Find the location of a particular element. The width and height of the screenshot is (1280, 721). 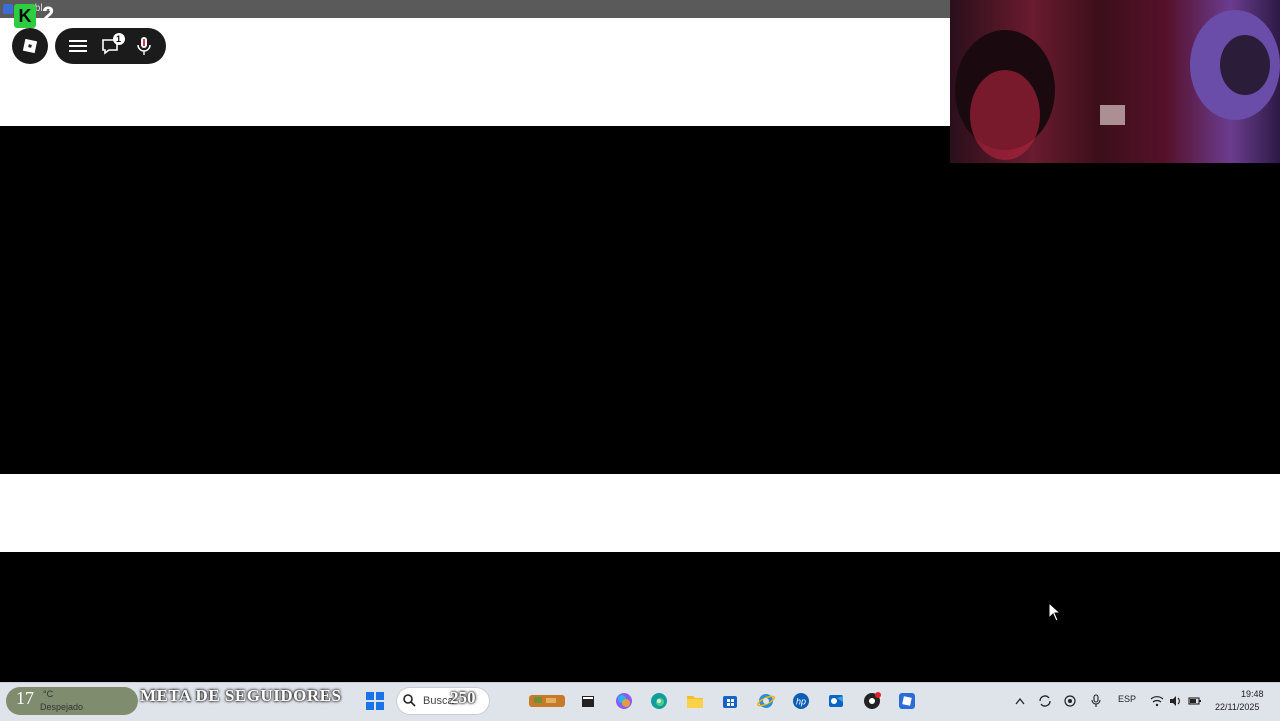

tray-volume is located at coordinates (1176, 701).